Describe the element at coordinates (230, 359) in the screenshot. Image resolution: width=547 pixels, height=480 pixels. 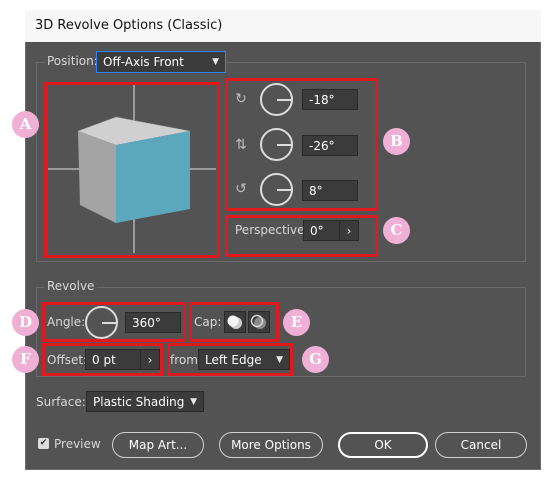
I see `annotation-box-g` at that location.